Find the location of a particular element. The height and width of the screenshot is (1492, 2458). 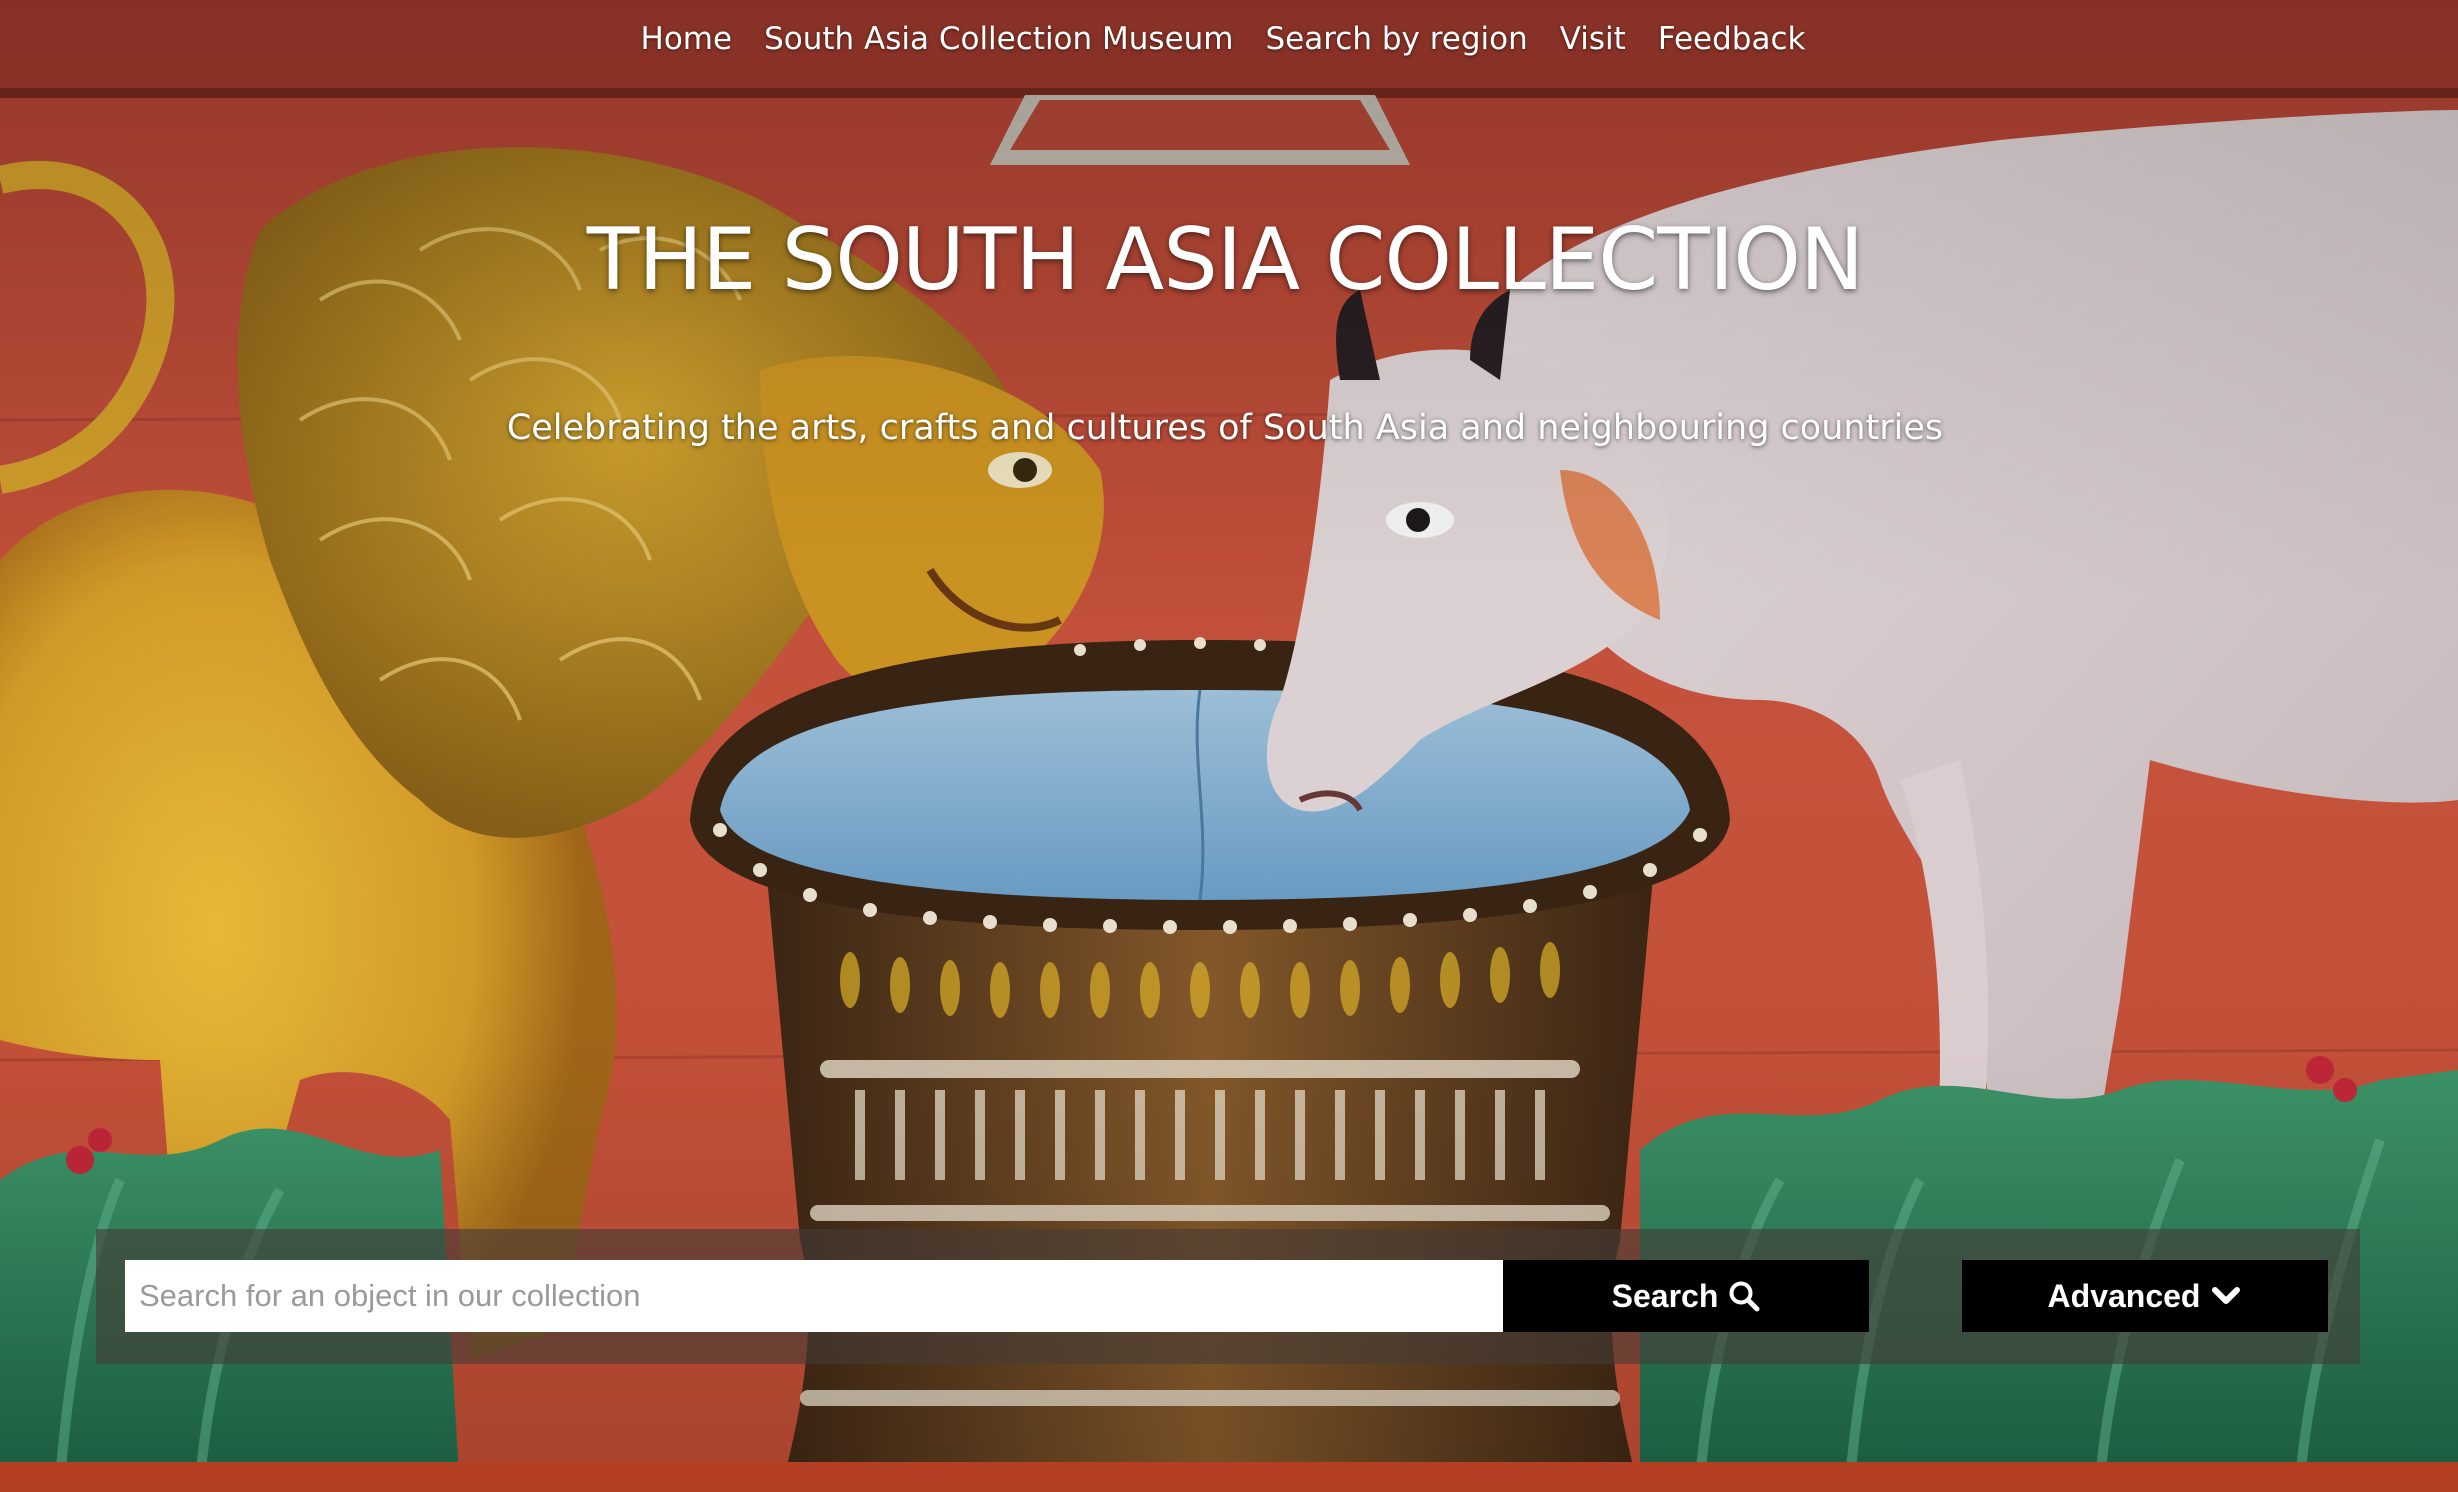

nav-link-search-by-region: Search by region is located at coordinates (1396, 39).